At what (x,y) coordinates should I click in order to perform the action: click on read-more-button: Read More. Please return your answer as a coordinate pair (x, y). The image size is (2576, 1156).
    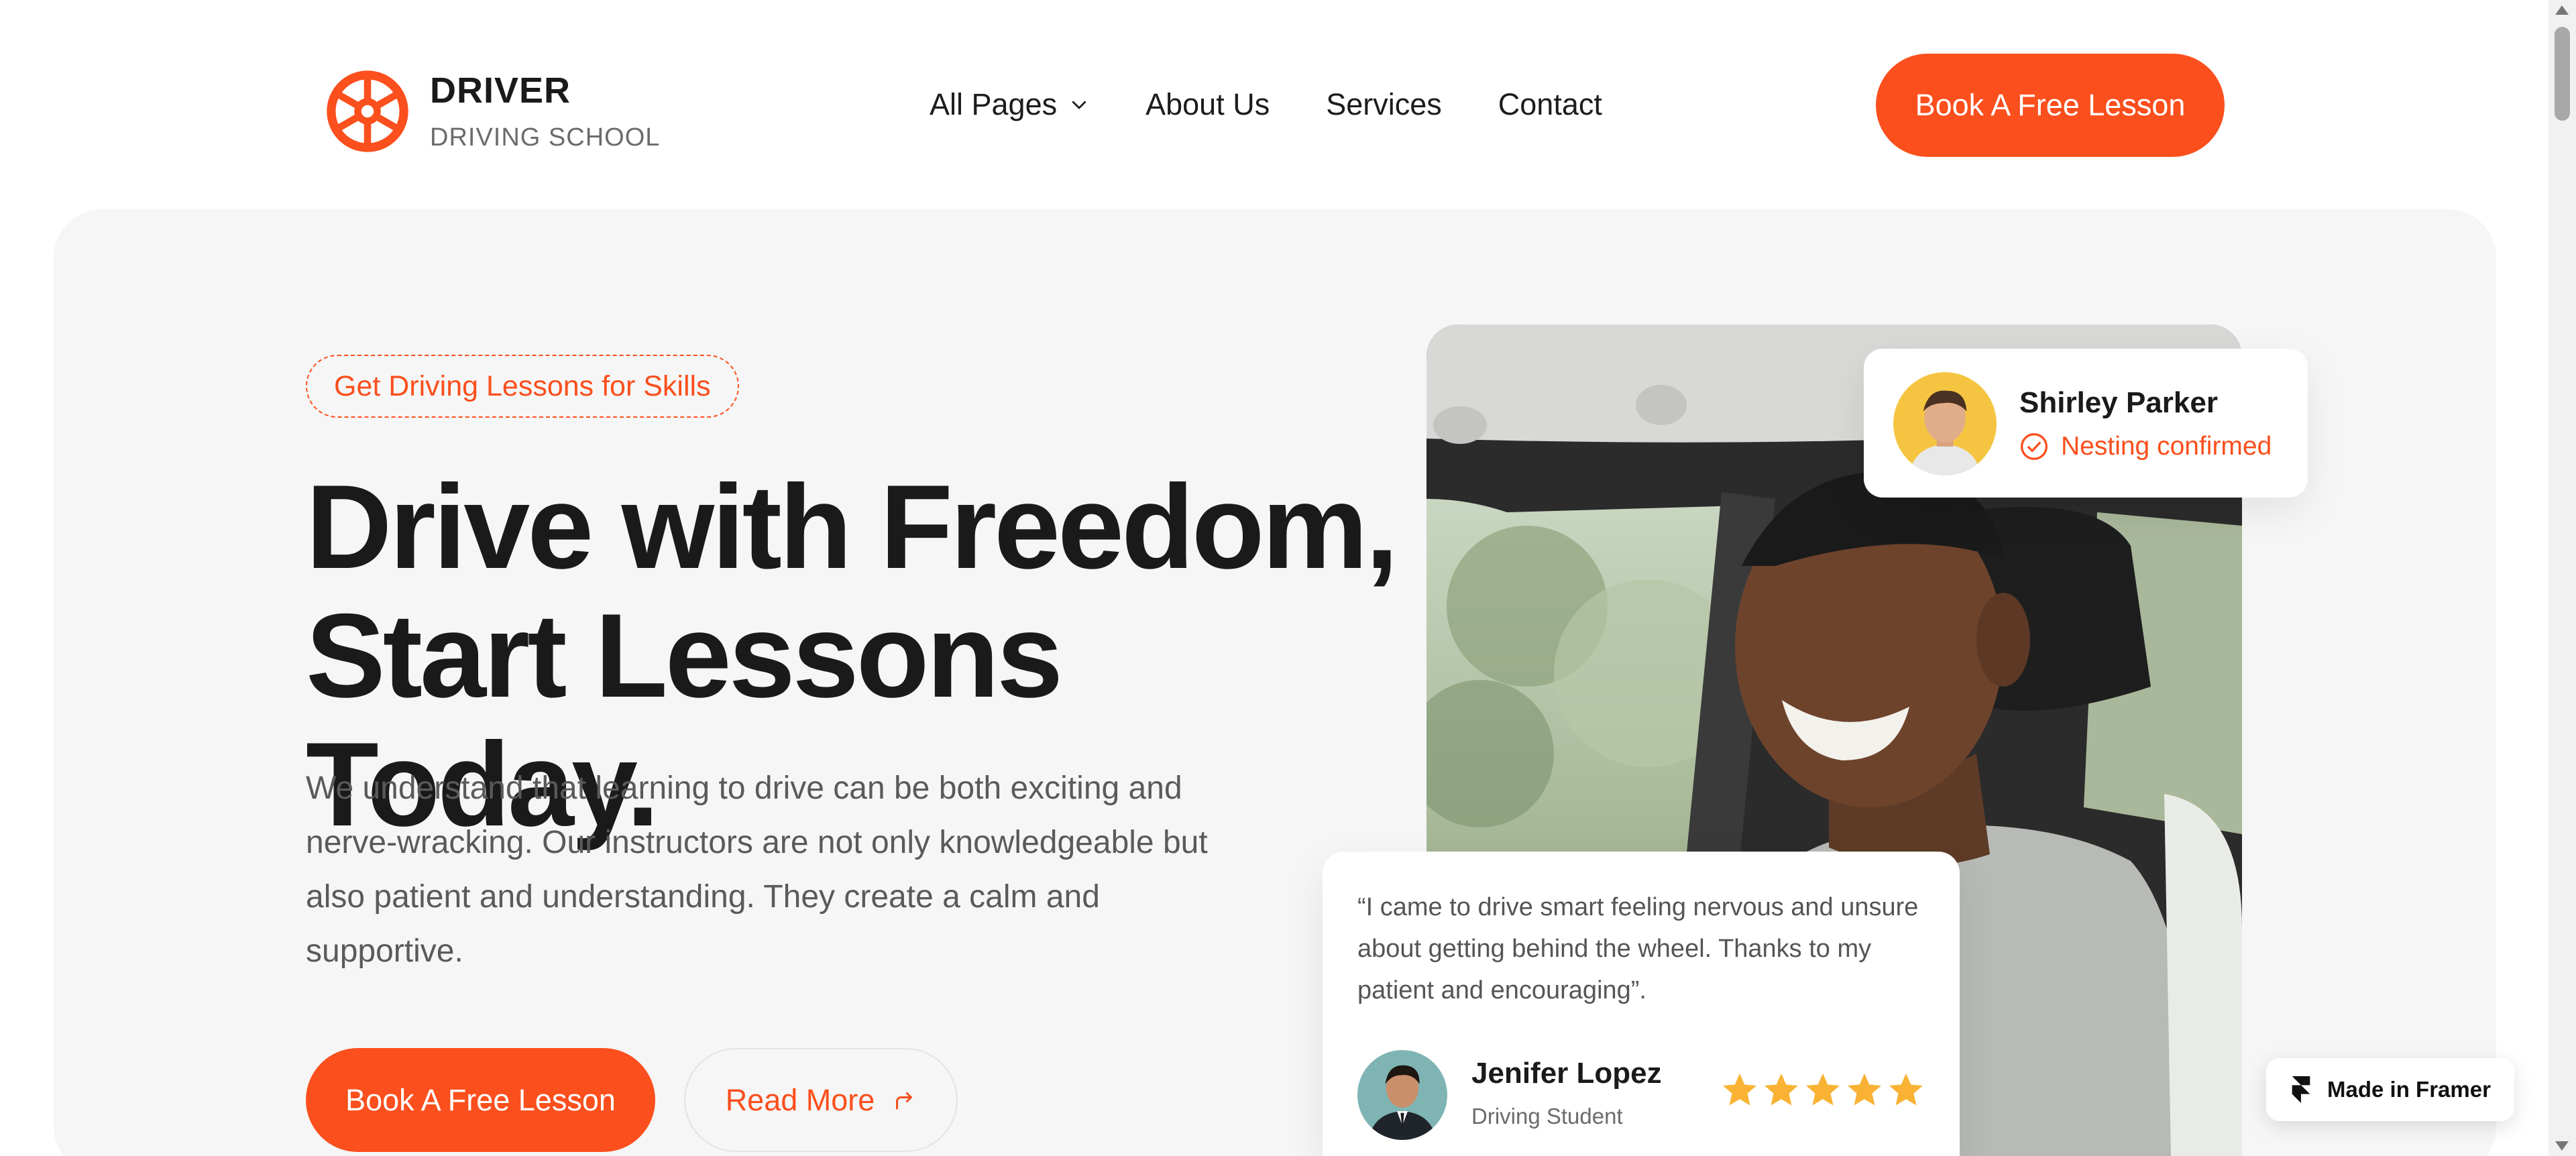
    Looking at the image, I should click on (821, 1100).